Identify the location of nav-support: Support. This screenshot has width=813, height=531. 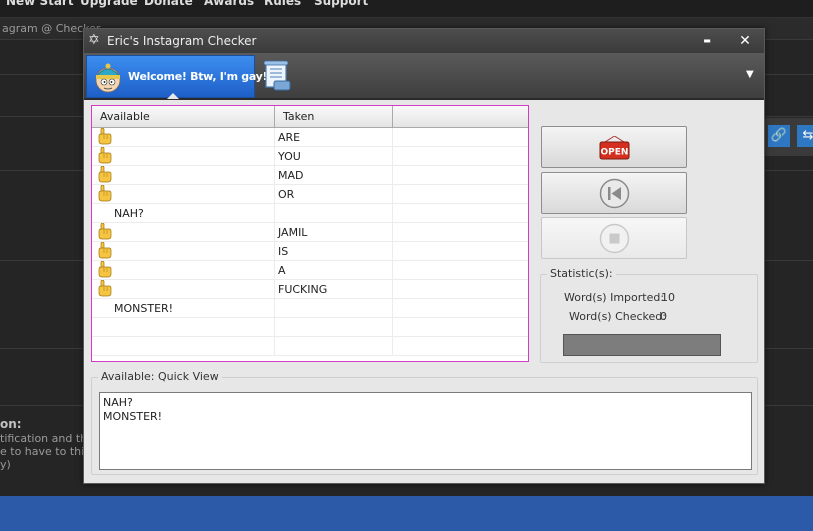
(341, 4).